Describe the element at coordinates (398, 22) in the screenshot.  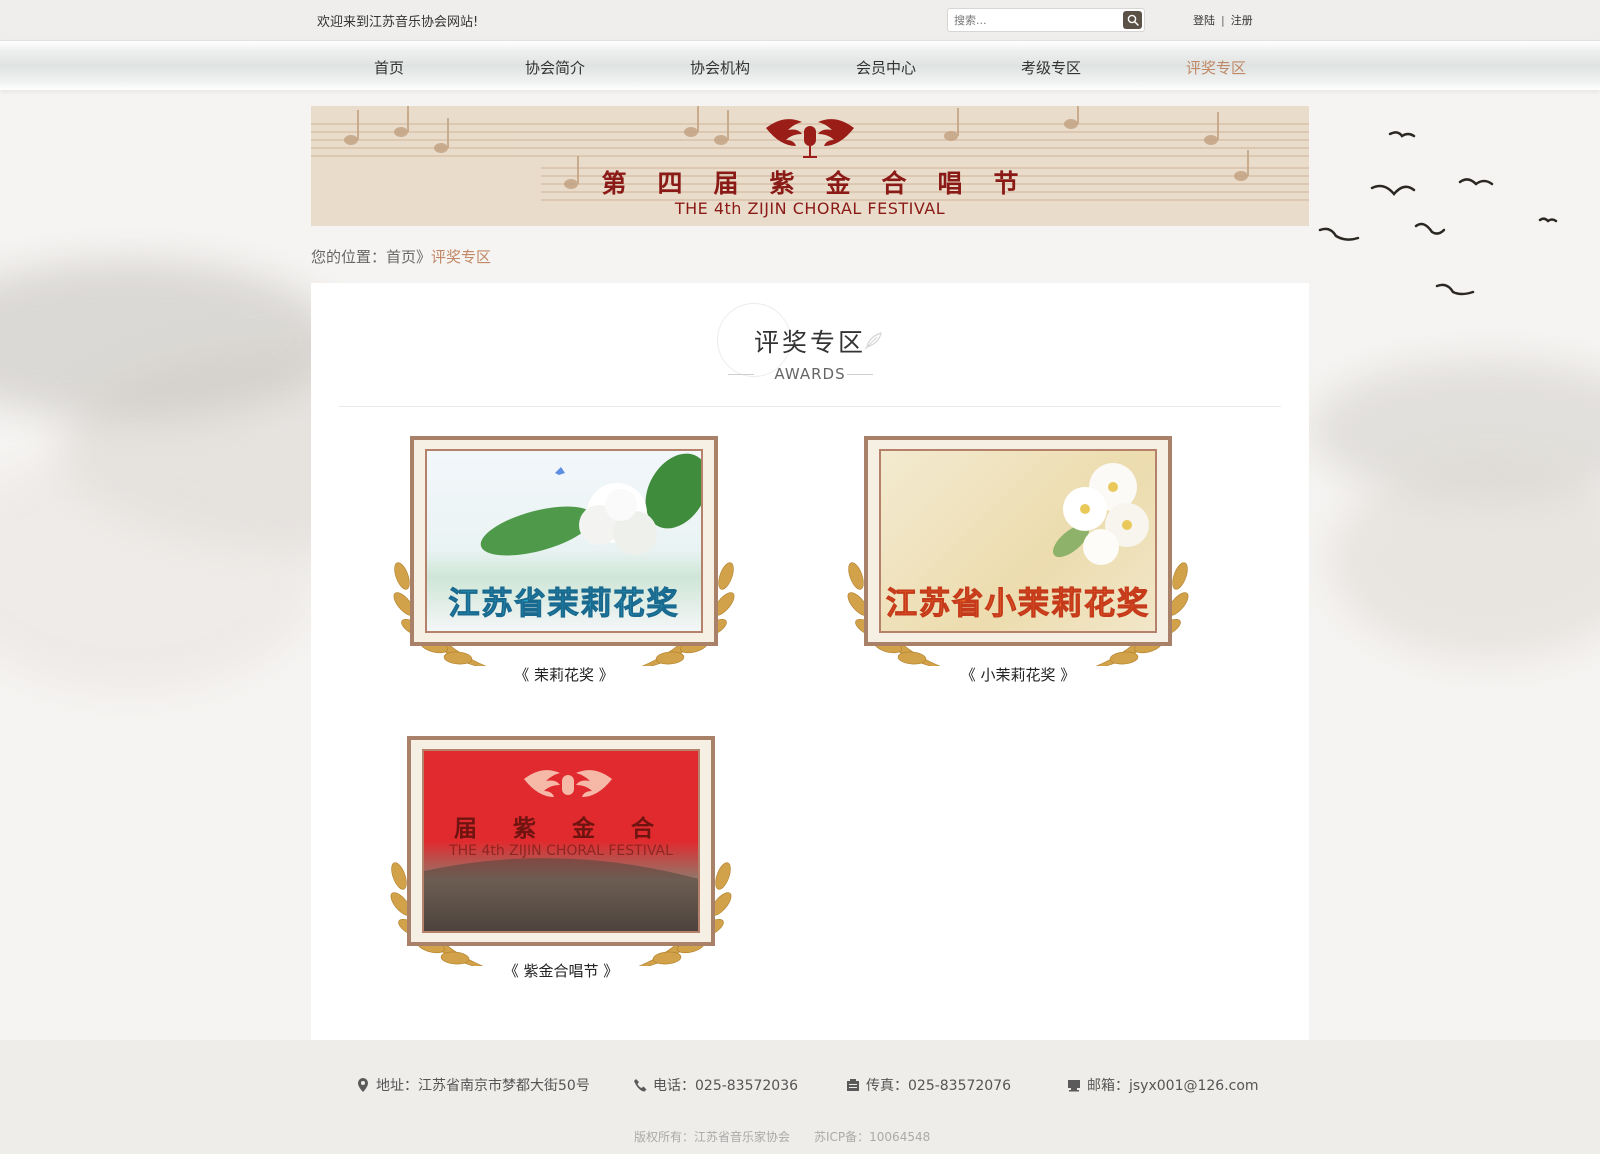
I see `welcome-text: 欢迎来到江苏音乐协会网站!` at that location.